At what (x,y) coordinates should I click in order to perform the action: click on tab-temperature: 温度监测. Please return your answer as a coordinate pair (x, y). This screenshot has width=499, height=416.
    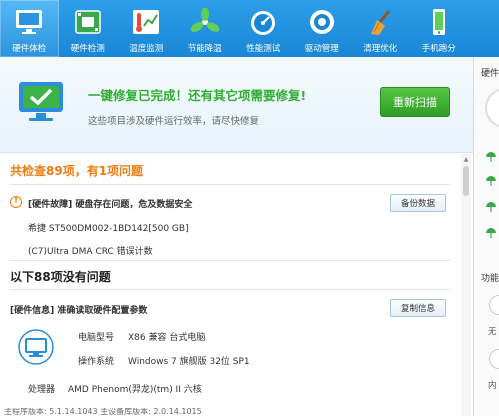
    Looking at the image, I should click on (146, 28).